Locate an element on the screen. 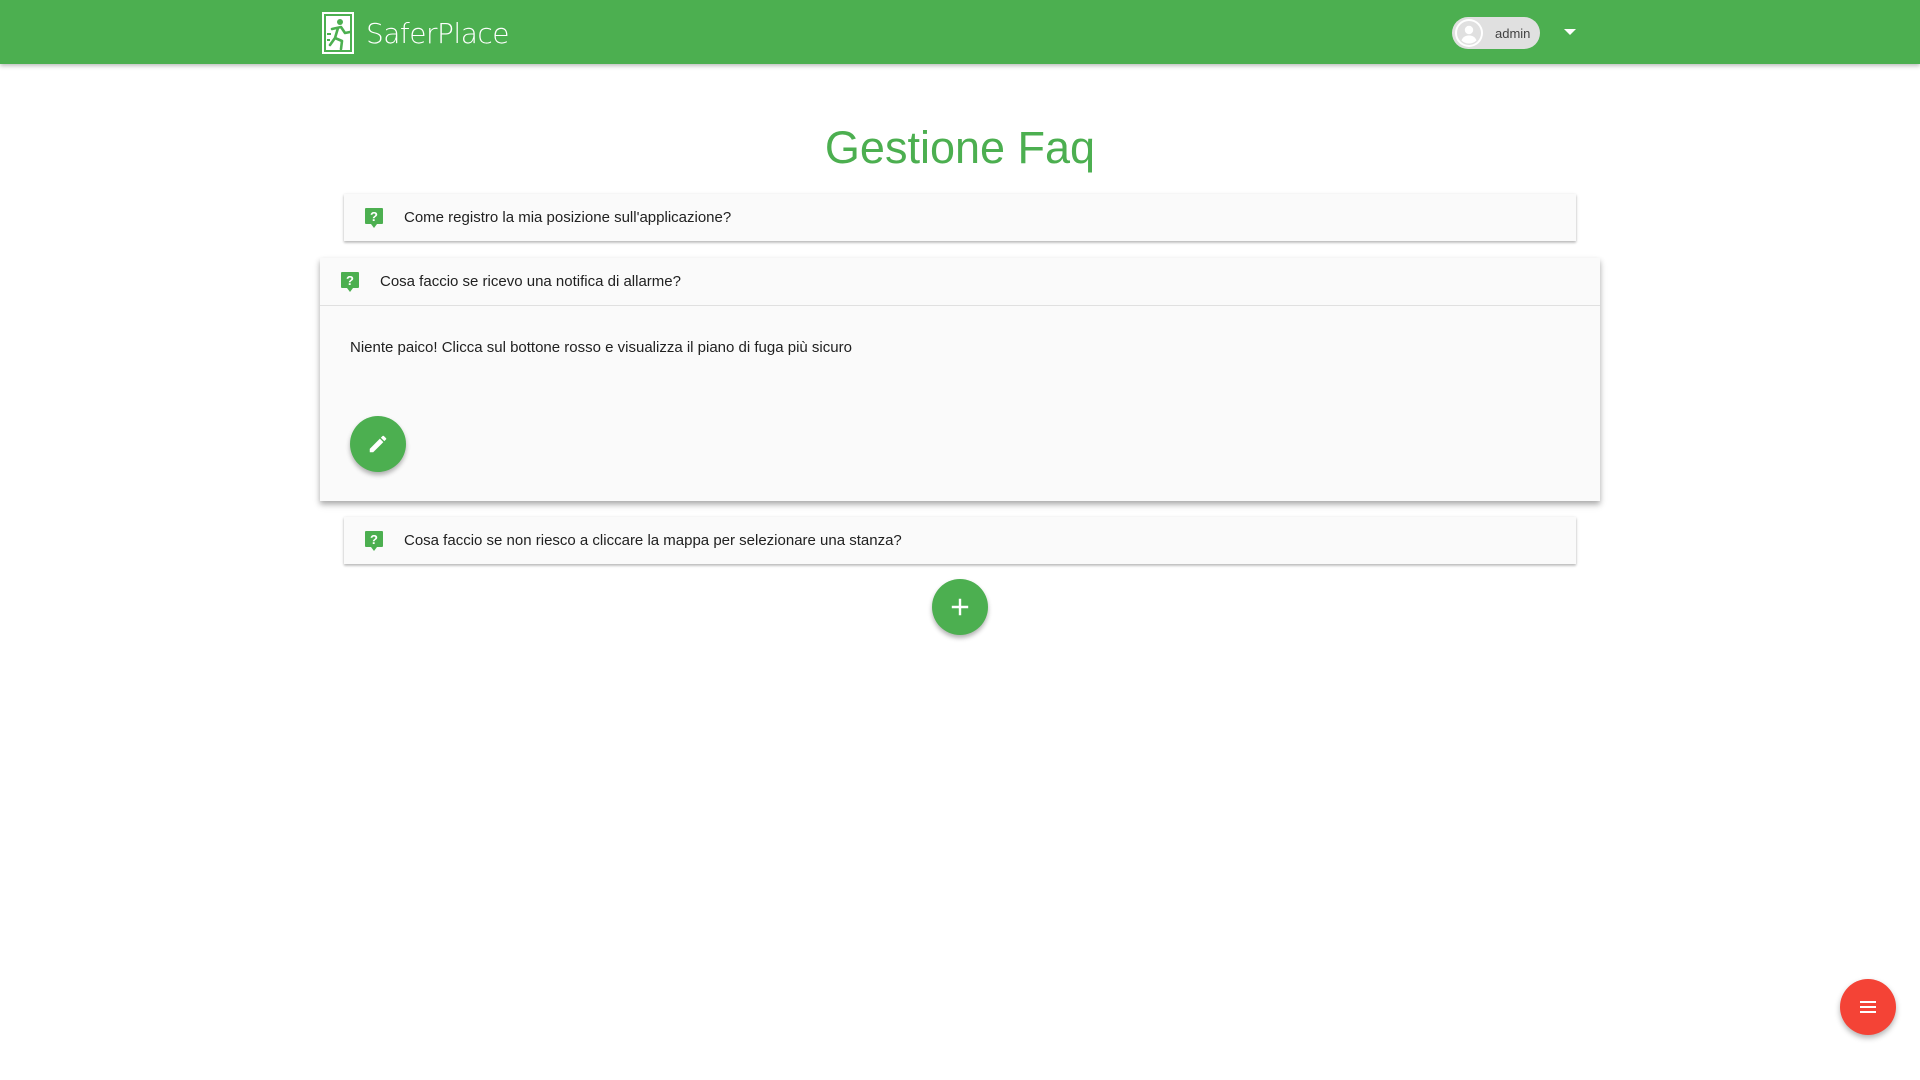 The height and width of the screenshot is (1080, 1920). edit-faq-button is located at coordinates (378, 444).